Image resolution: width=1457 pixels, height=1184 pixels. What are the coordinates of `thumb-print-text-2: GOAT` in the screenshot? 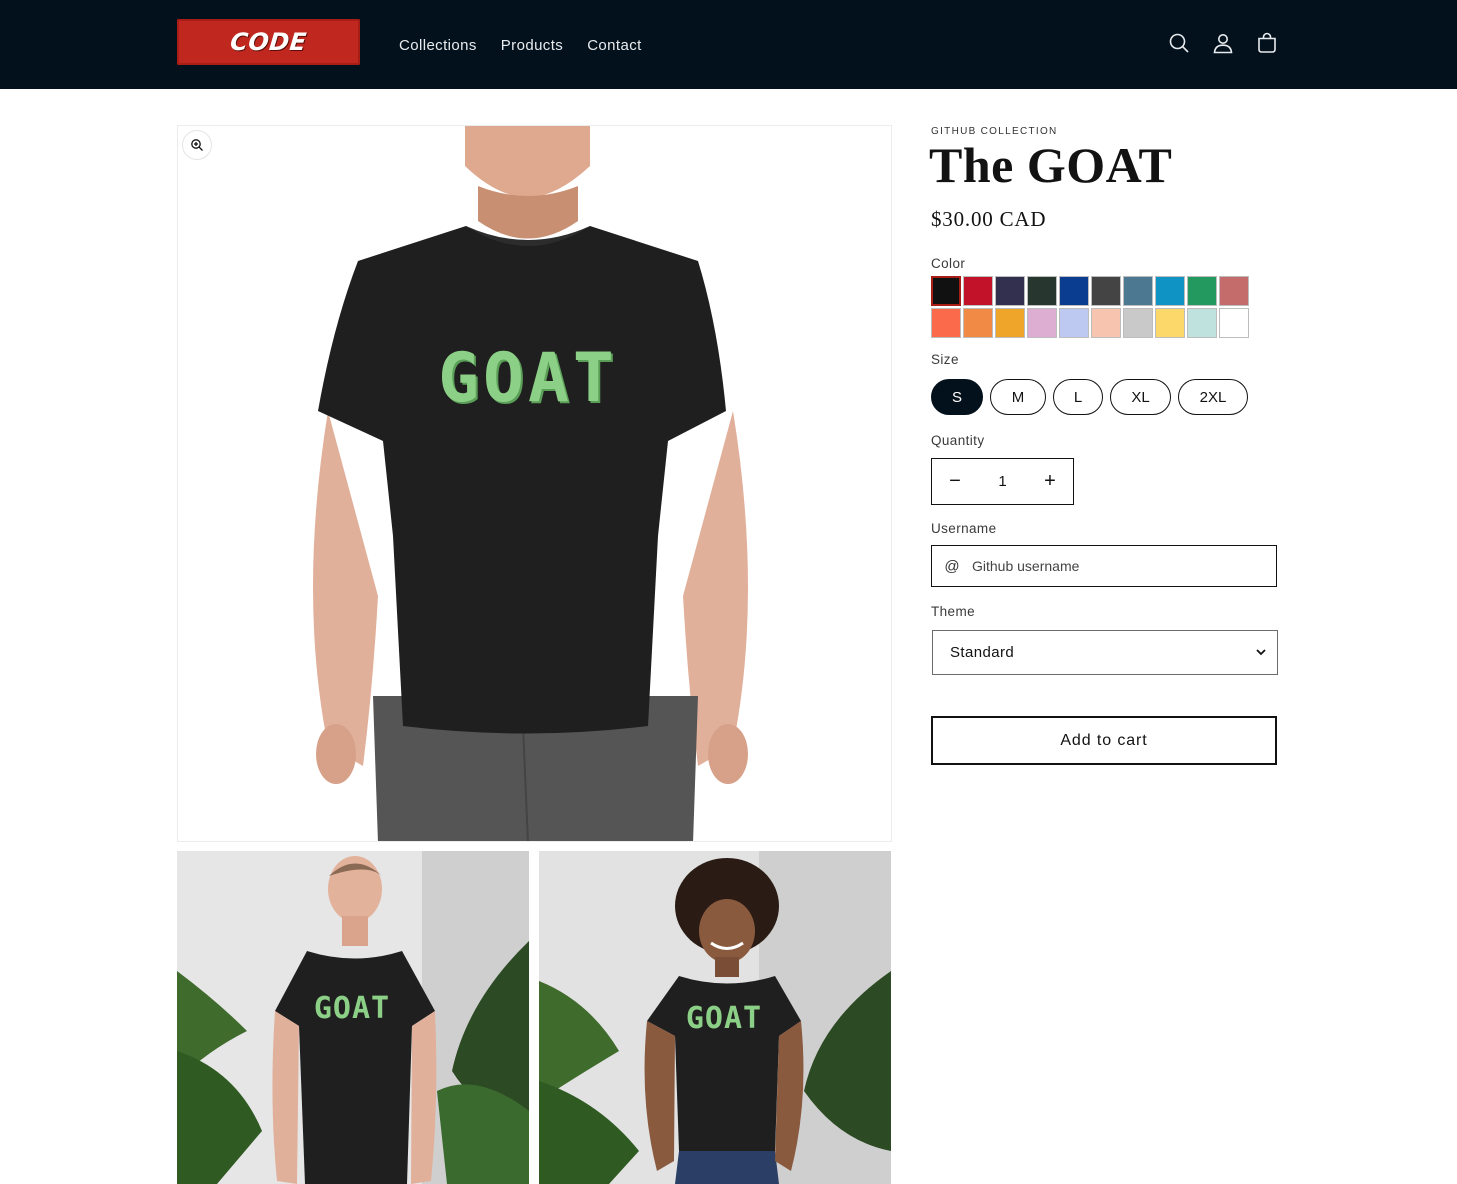 It's located at (724, 1018).